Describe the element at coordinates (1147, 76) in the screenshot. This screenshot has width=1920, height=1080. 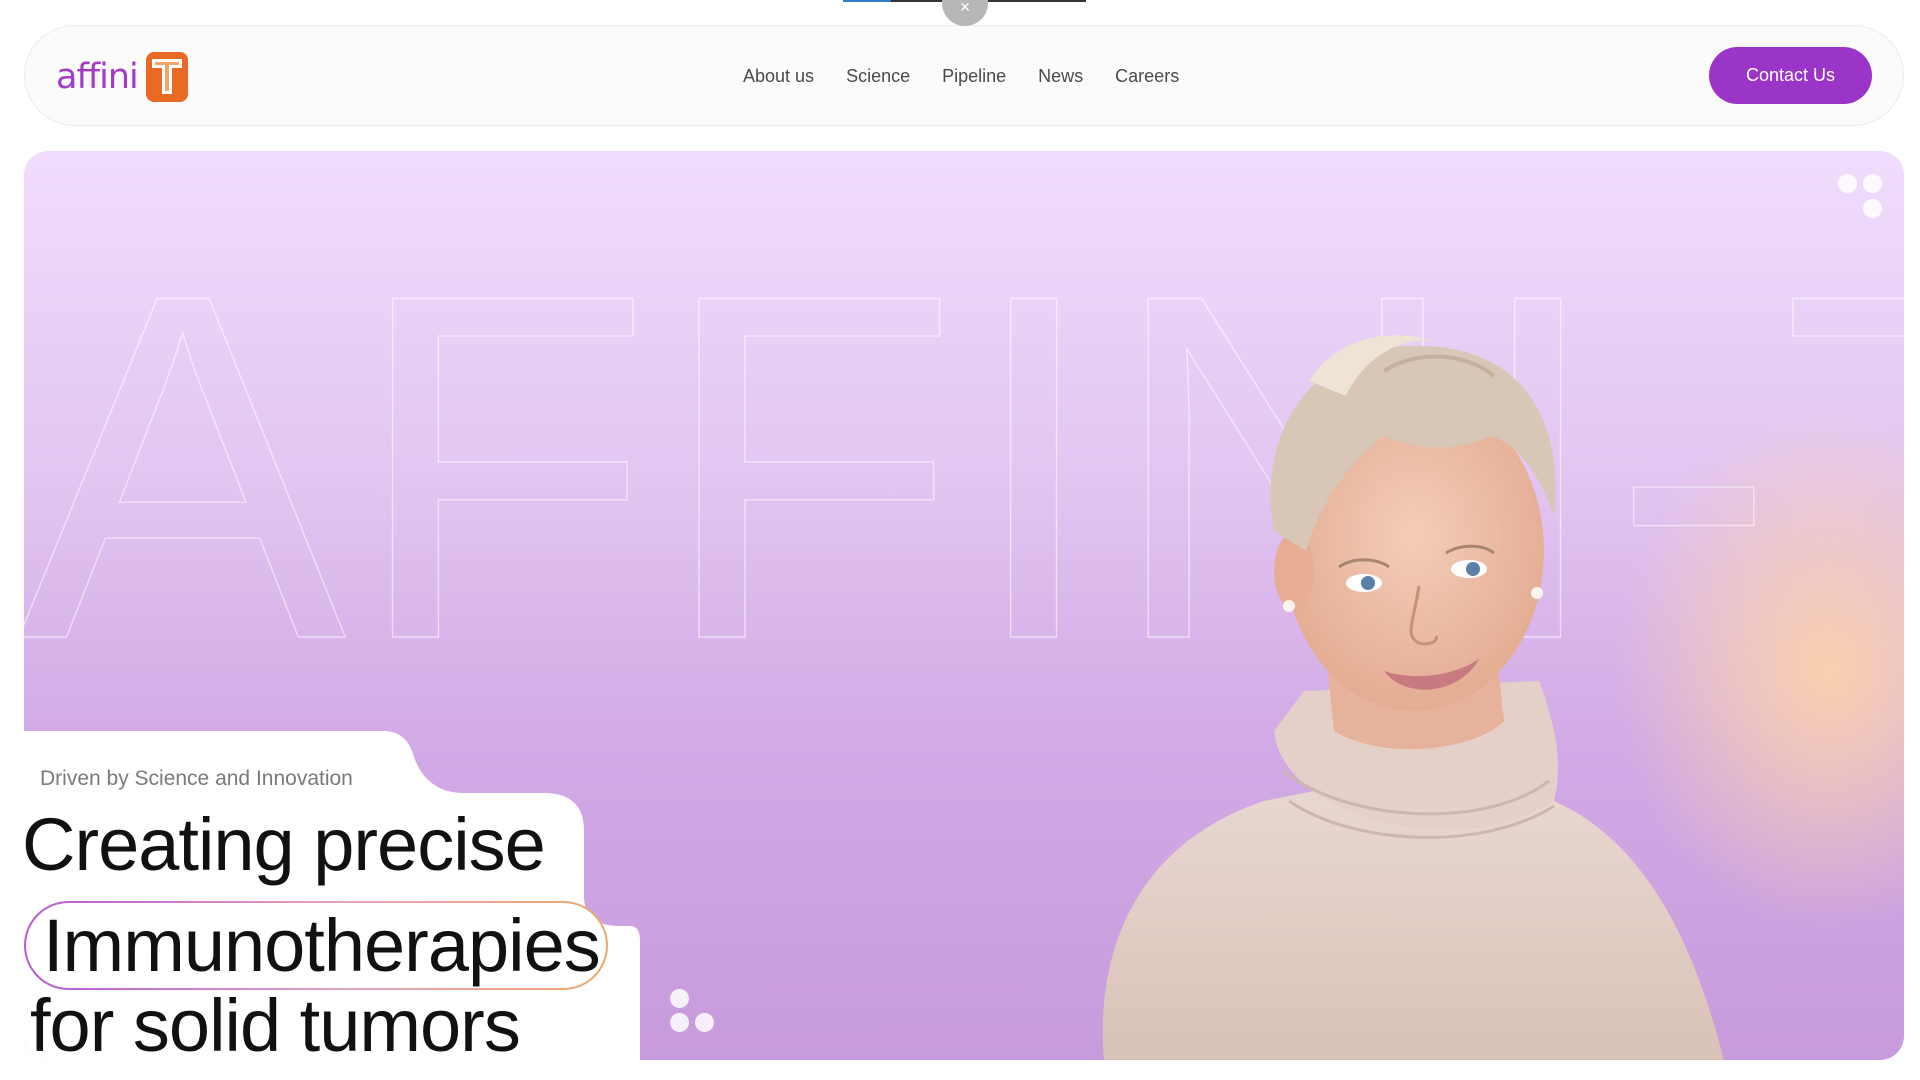
I see `nav-careers: Careers` at that location.